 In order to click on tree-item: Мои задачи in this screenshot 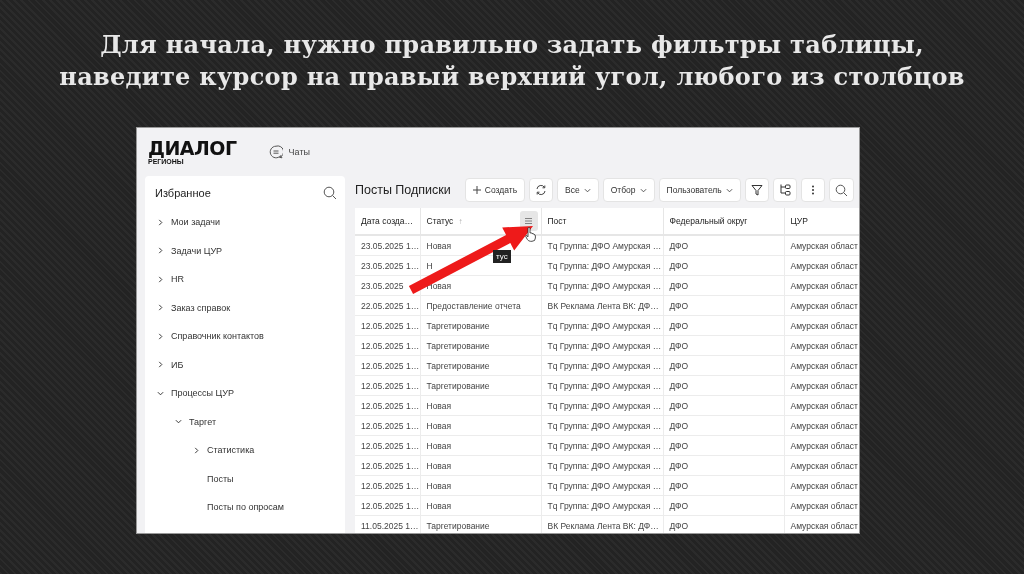, I will do `click(196, 222)`.